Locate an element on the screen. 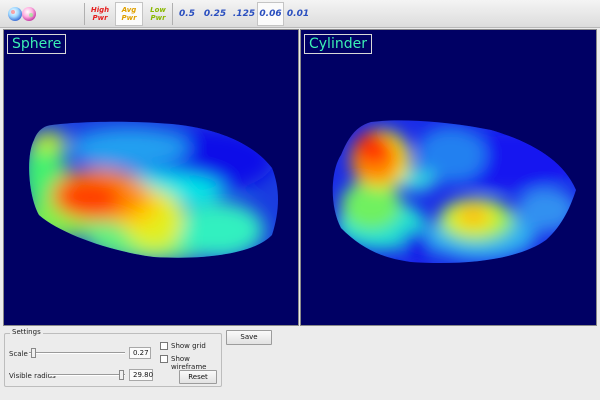 The width and height of the screenshot is (600, 400). scale-0-01-button: 0.01 is located at coordinates (298, 14).